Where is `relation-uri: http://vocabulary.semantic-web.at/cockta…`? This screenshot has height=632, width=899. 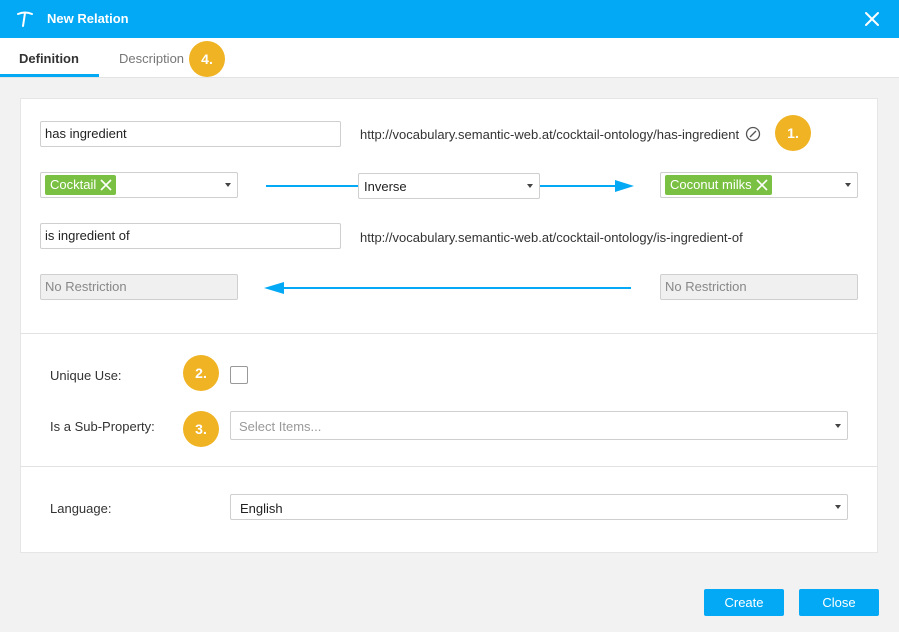 relation-uri: http://vocabulary.semantic-web.at/cockta… is located at coordinates (550, 134).